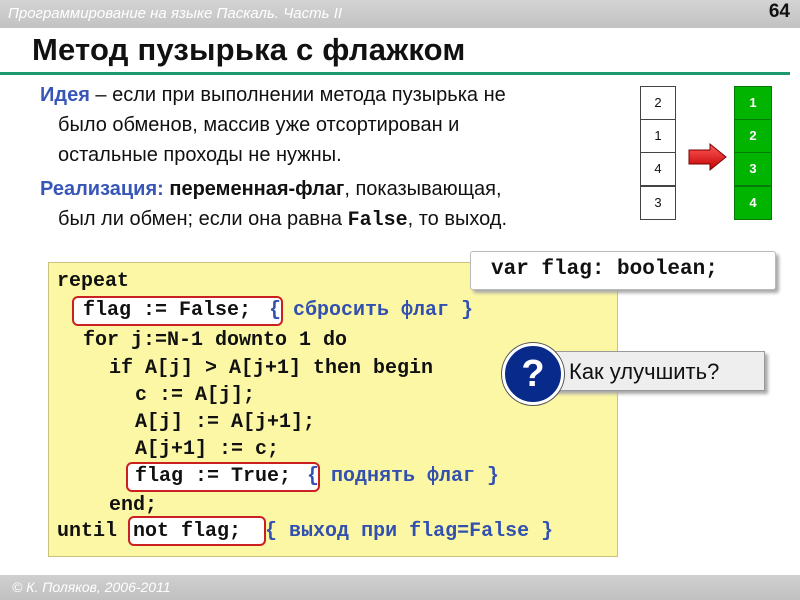  I want to click on improve-question-box: Как улучшить?, so click(655, 371).